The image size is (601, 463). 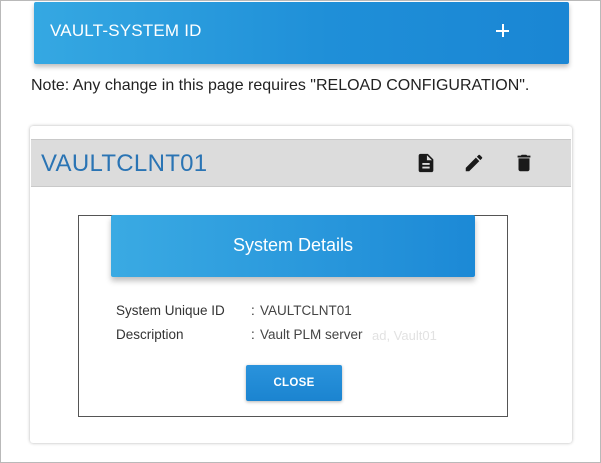 What do you see at coordinates (124, 164) in the screenshot?
I see `system-card-title: VAULTCLNT01` at bounding box center [124, 164].